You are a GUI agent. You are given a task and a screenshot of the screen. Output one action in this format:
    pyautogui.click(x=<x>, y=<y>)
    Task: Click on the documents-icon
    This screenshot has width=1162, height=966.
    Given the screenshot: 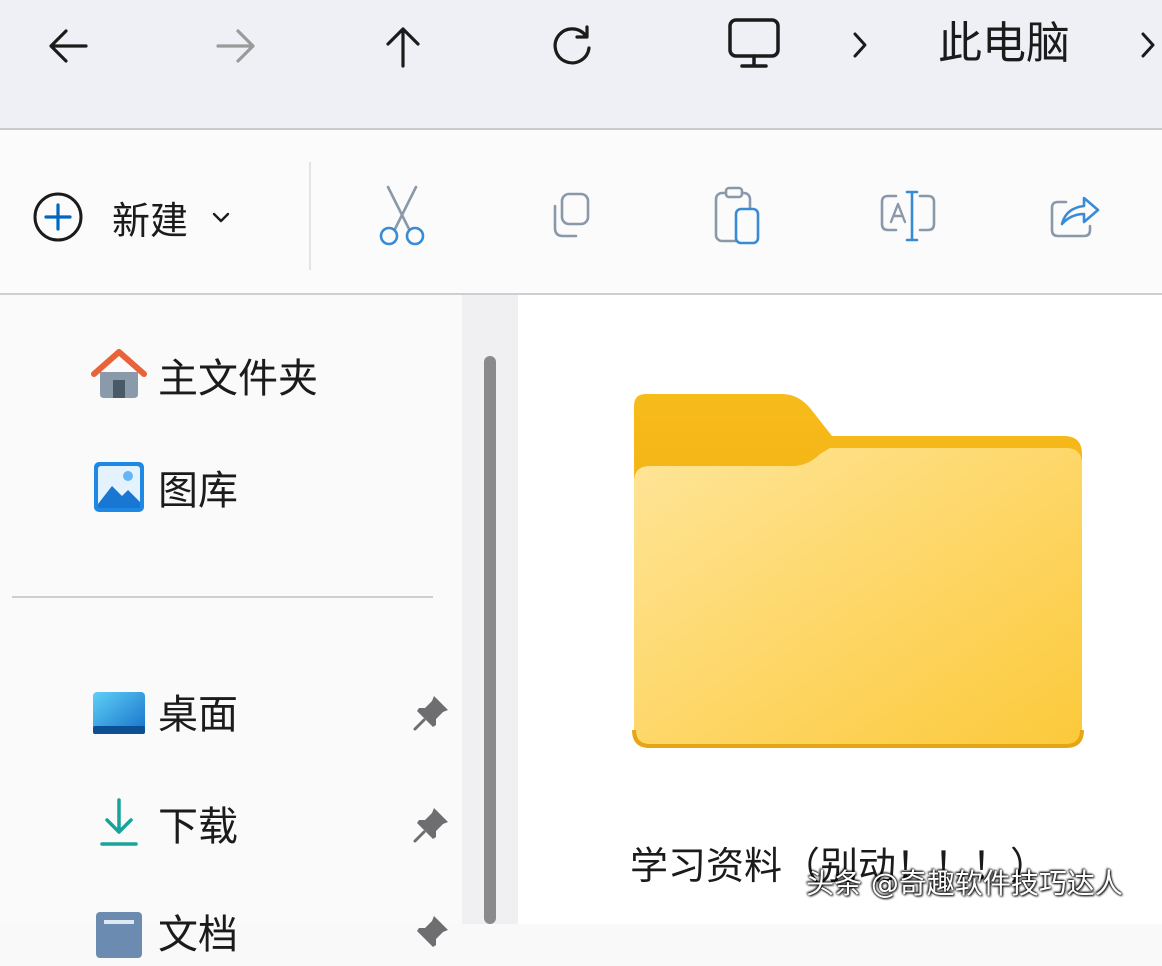 What is the action you would take?
    pyautogui.click(x=119, y=935)
    